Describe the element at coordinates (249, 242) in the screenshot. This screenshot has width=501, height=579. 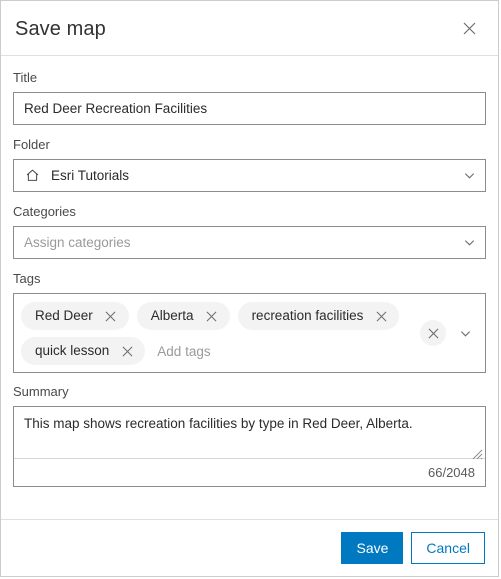
I see `categories-select: Assign categories` at that location.